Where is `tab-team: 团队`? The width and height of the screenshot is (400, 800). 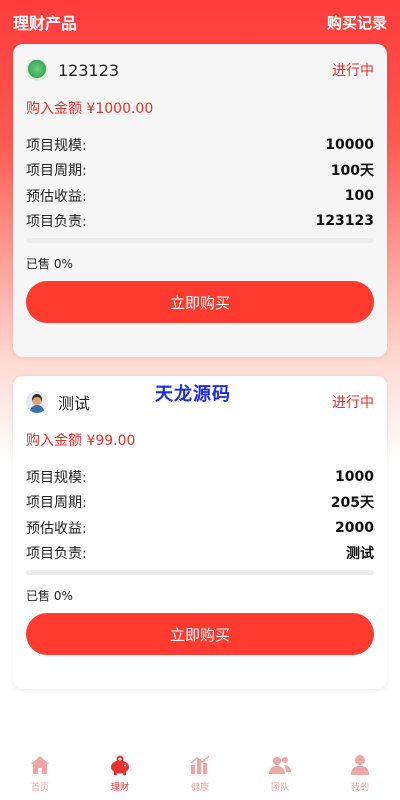 tab-team: 团队 is located at coordinates (280, 774).